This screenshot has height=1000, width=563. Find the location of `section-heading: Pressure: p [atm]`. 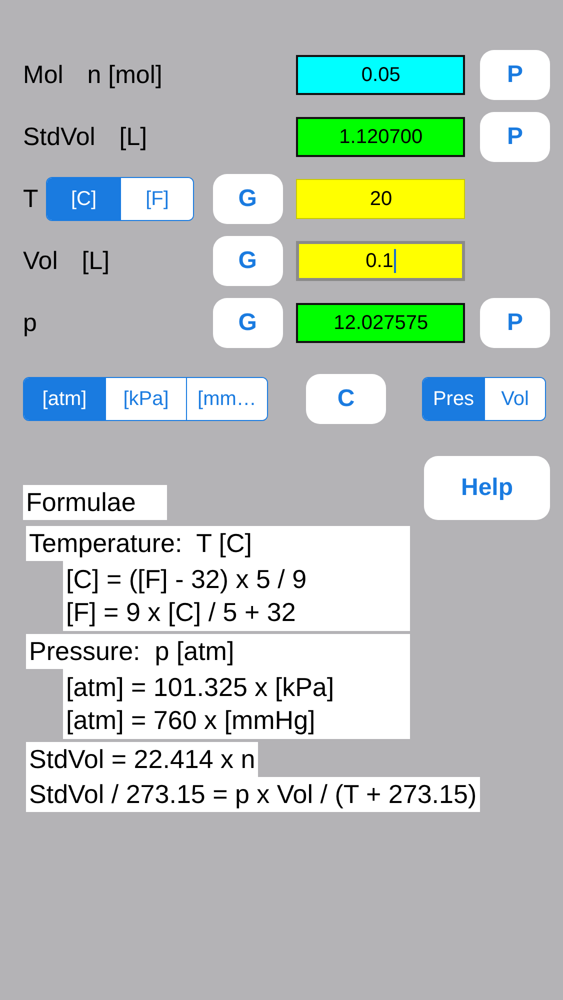

section-heading: Pressure: p [atm] is located at coordinates (218, 651).